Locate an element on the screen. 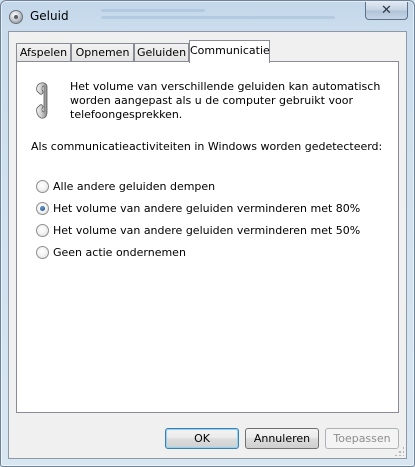  cancel-button: Annuleren is located at coordinates (282, 438).